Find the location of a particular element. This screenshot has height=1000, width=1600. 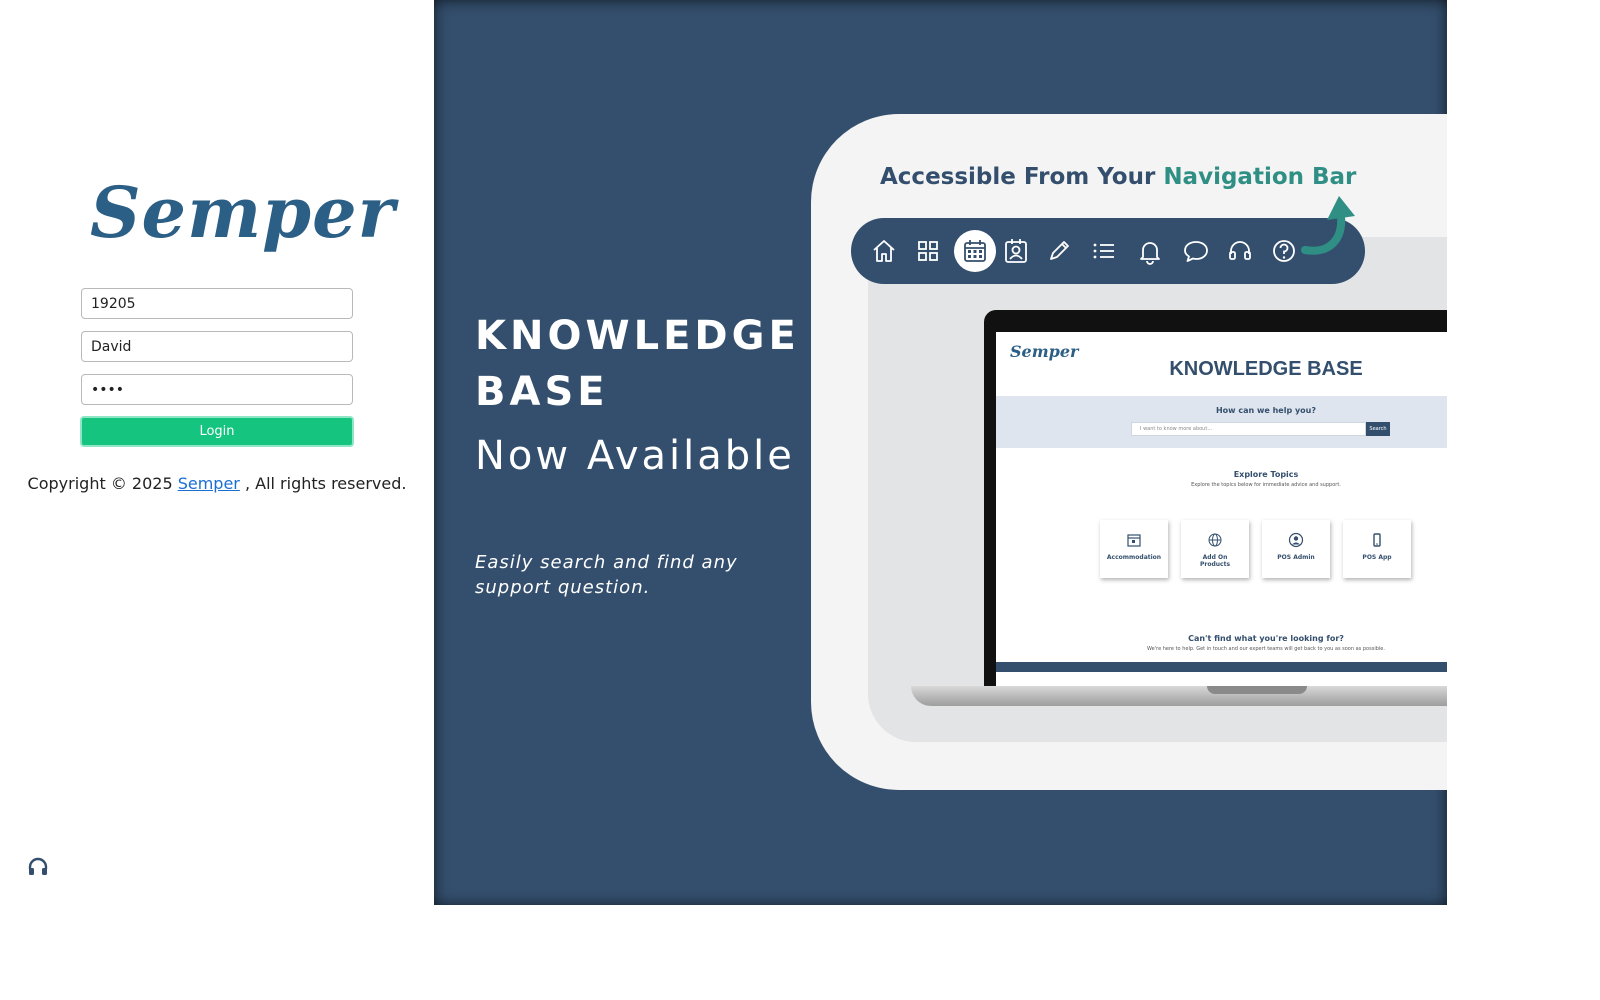

list-icon is located at coordinates (1104, 251).